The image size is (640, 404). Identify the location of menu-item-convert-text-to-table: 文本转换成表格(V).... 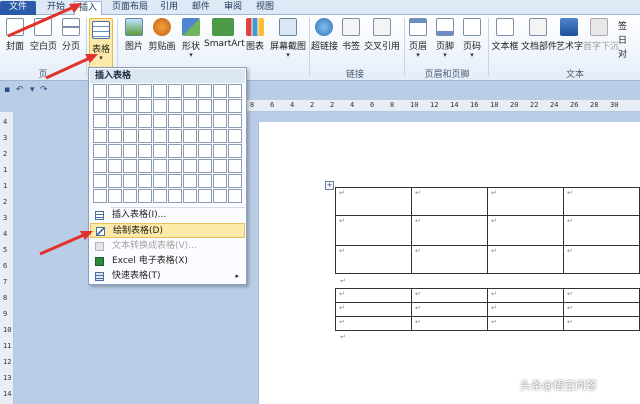
(167, 246).